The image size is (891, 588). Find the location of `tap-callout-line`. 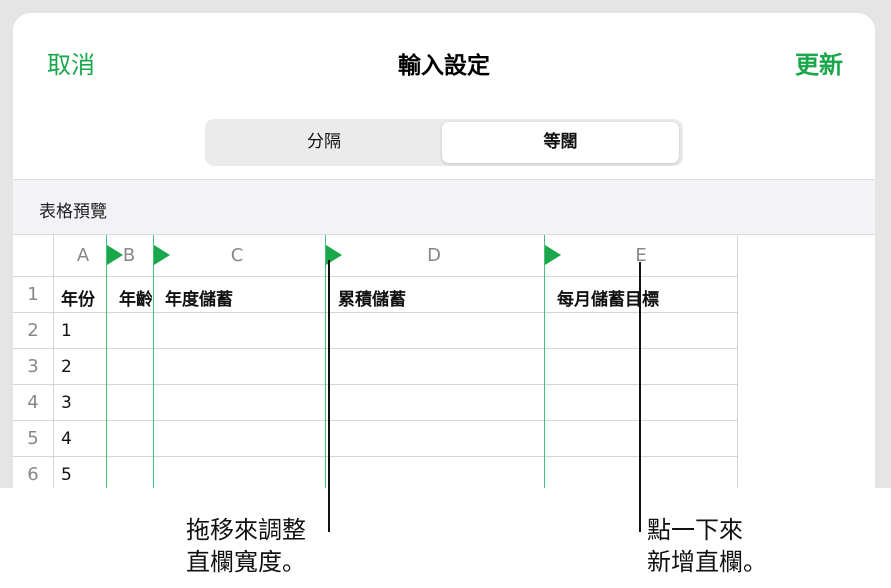

tap-callout-line is located at coordinates (640, 397).